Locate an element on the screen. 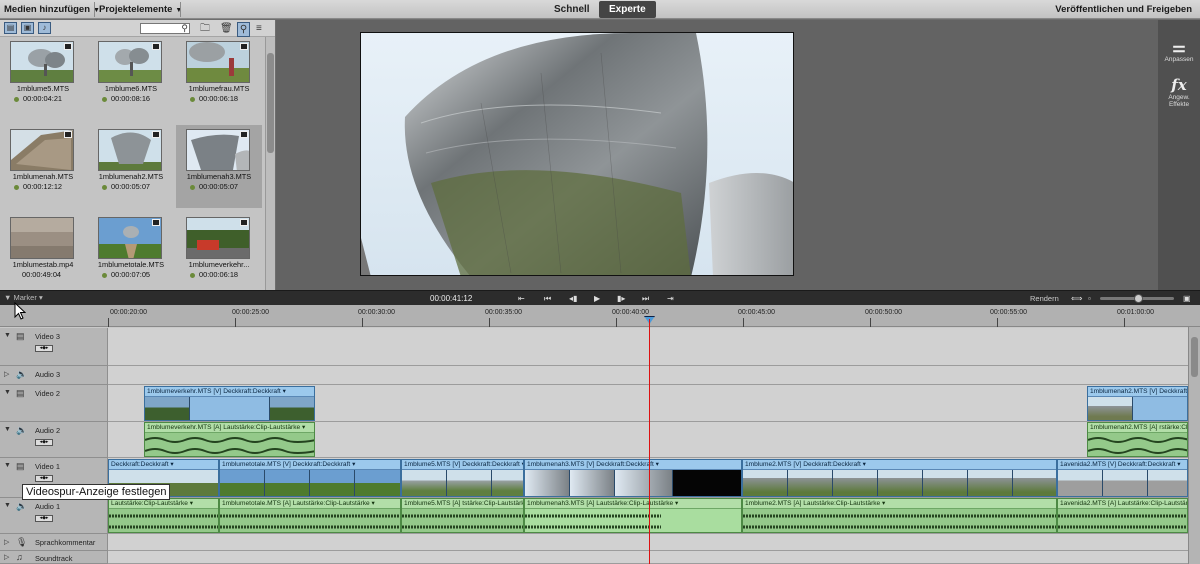  asset-item: 1mblumetotale.MTS 00:00:07:05 is located at coordinates (131, 254).